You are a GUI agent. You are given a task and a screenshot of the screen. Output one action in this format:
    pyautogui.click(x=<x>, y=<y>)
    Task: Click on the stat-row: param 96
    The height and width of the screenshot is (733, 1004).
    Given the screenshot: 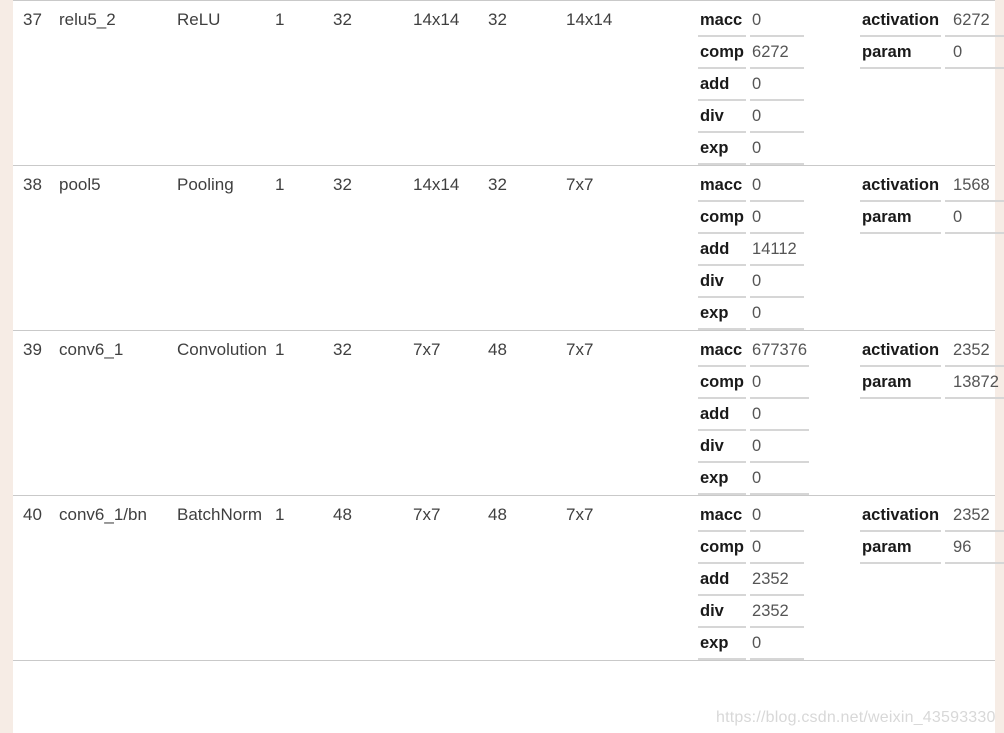 What is the action you would take?
    pyautogui.click(x=932, y=548)
    